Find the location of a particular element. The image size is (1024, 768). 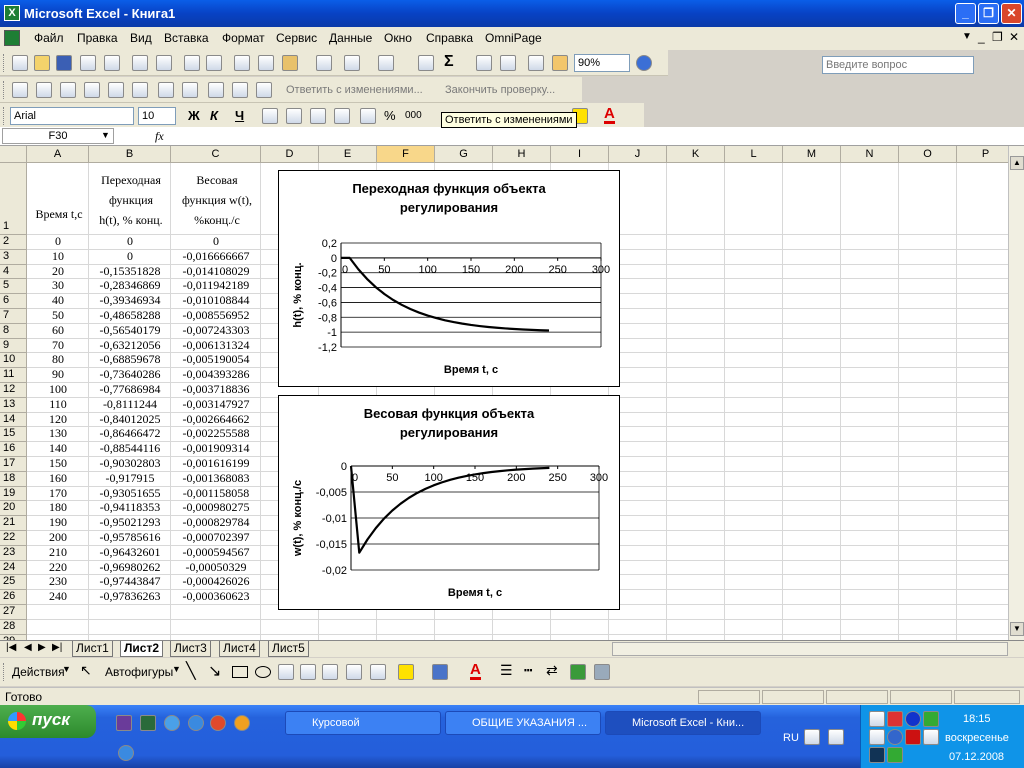

cell-c17: -0,001616199 is located at coordinates (216, 464).